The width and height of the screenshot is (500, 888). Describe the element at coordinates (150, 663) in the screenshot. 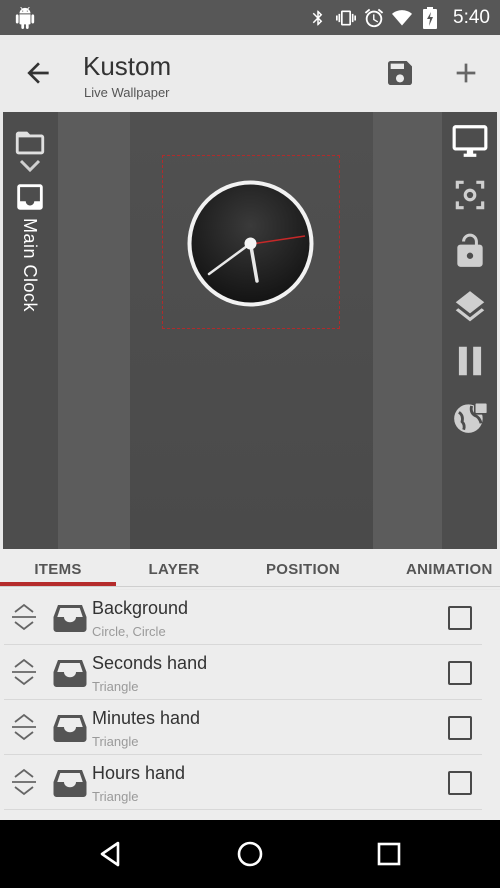

I see `item-name: Seconds hand` at that location.